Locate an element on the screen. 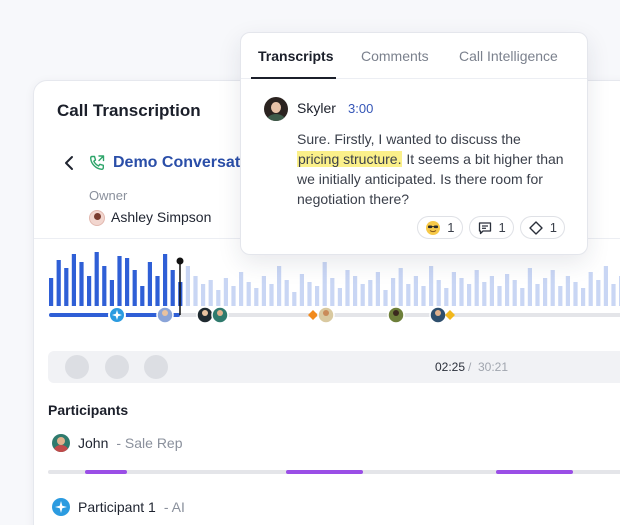  popover-tabs: Transcripts Comments Call Intelligence is located at coordinates (414, 56).